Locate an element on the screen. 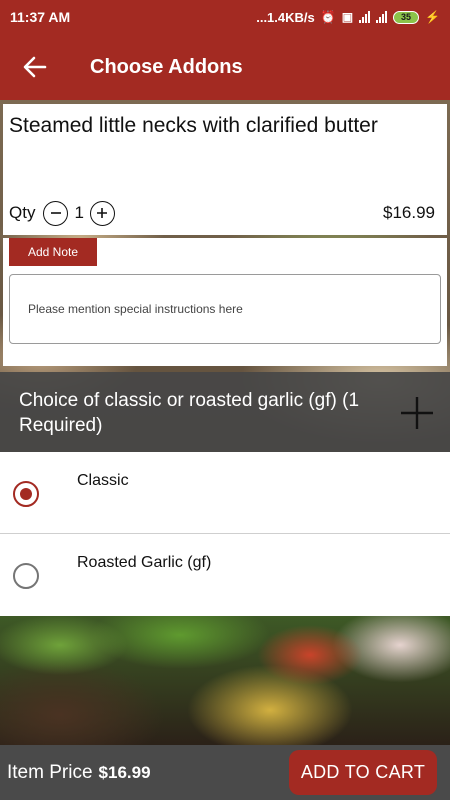 This screenshot has height=800, width=450. option-label: Classic is located at coordinates (103, 480).